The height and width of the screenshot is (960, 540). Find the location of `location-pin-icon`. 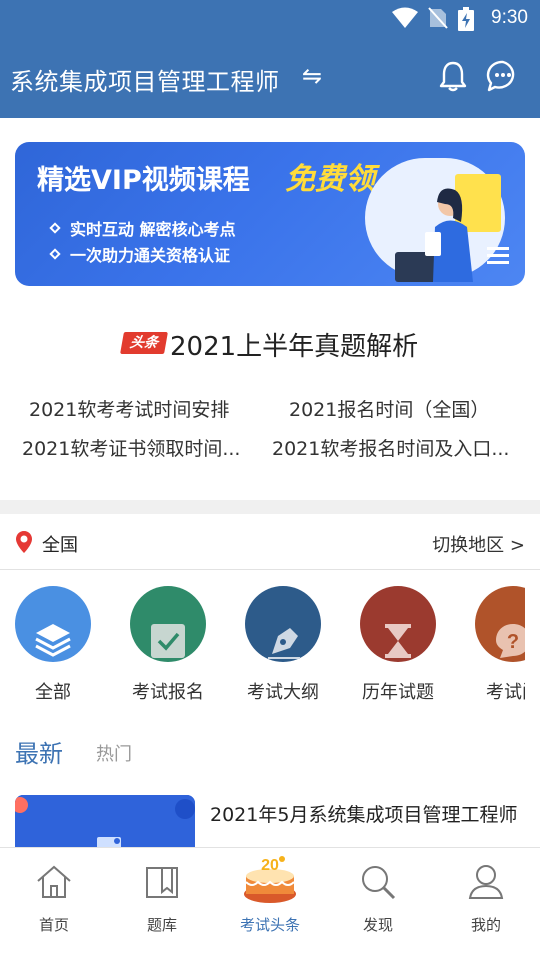

location-pin-icon is located at coordinates (24, 542).